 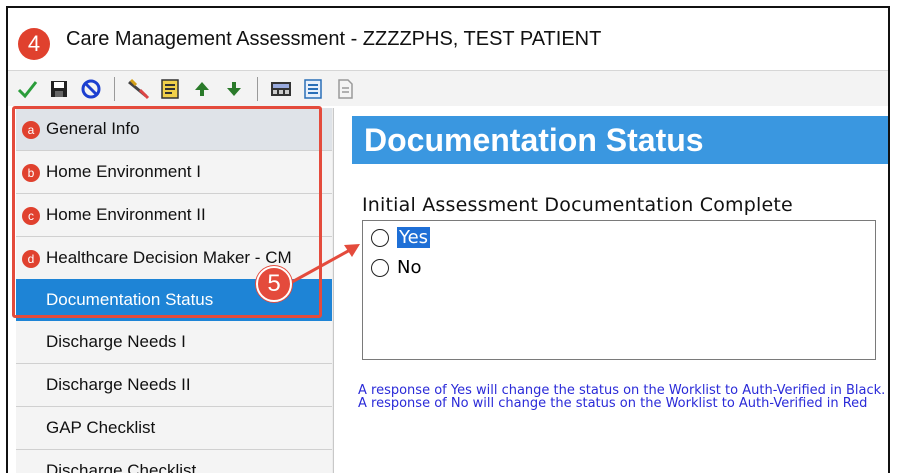 I want to click on section-badge: d, so click(x=31, y=259).